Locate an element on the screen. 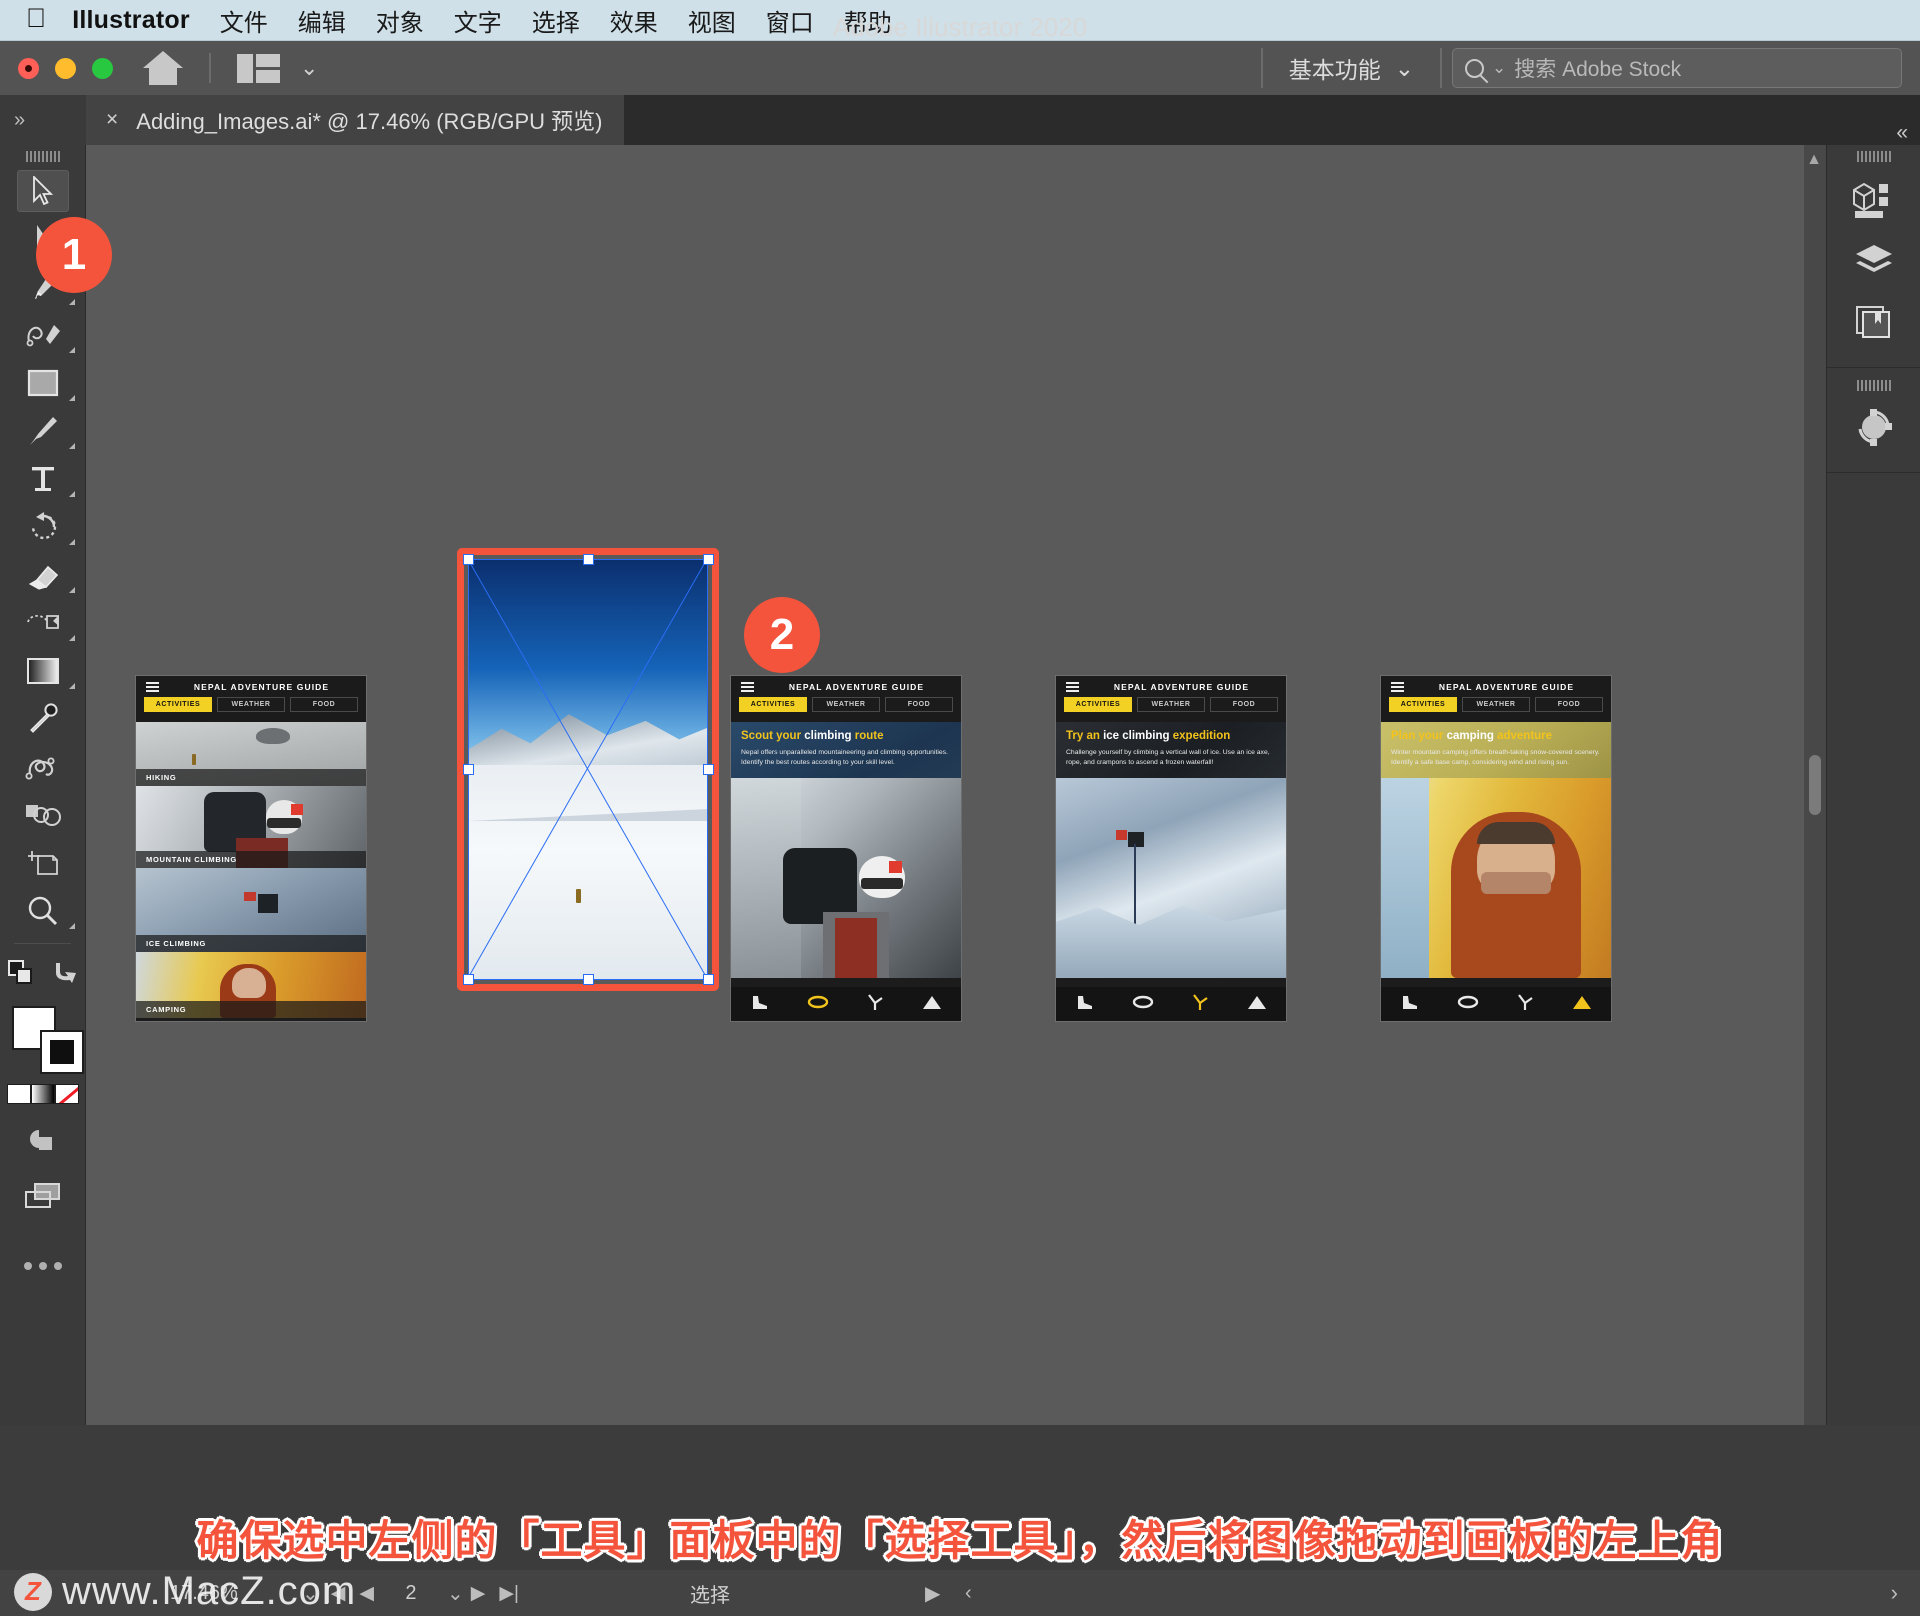 This screenshot has width=1920, height=1616. menu-item-type: 文字 is located at coordinates (478, 20).